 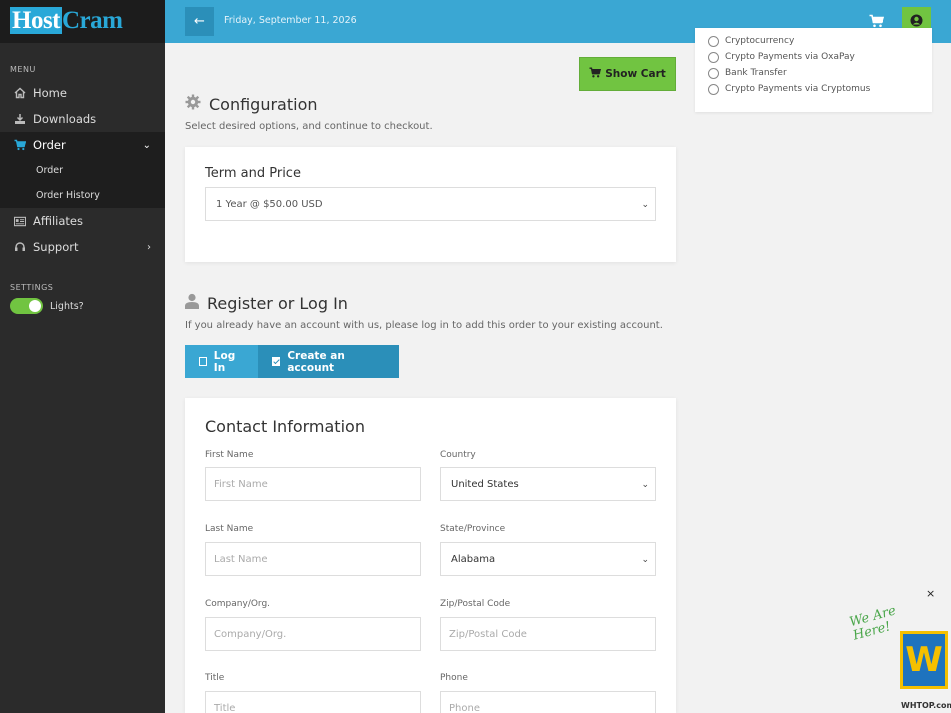 I want to click on support-icon, so click(x=20, y=247).